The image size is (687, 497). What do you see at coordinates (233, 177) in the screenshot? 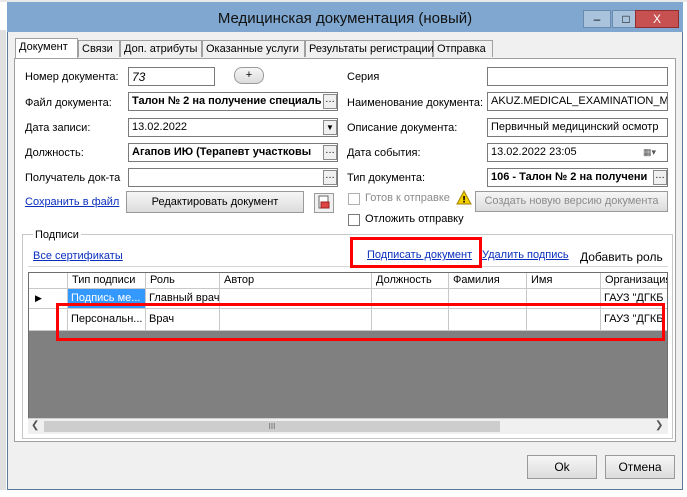
I see `recipient-field` at bounding box center [233, 177].